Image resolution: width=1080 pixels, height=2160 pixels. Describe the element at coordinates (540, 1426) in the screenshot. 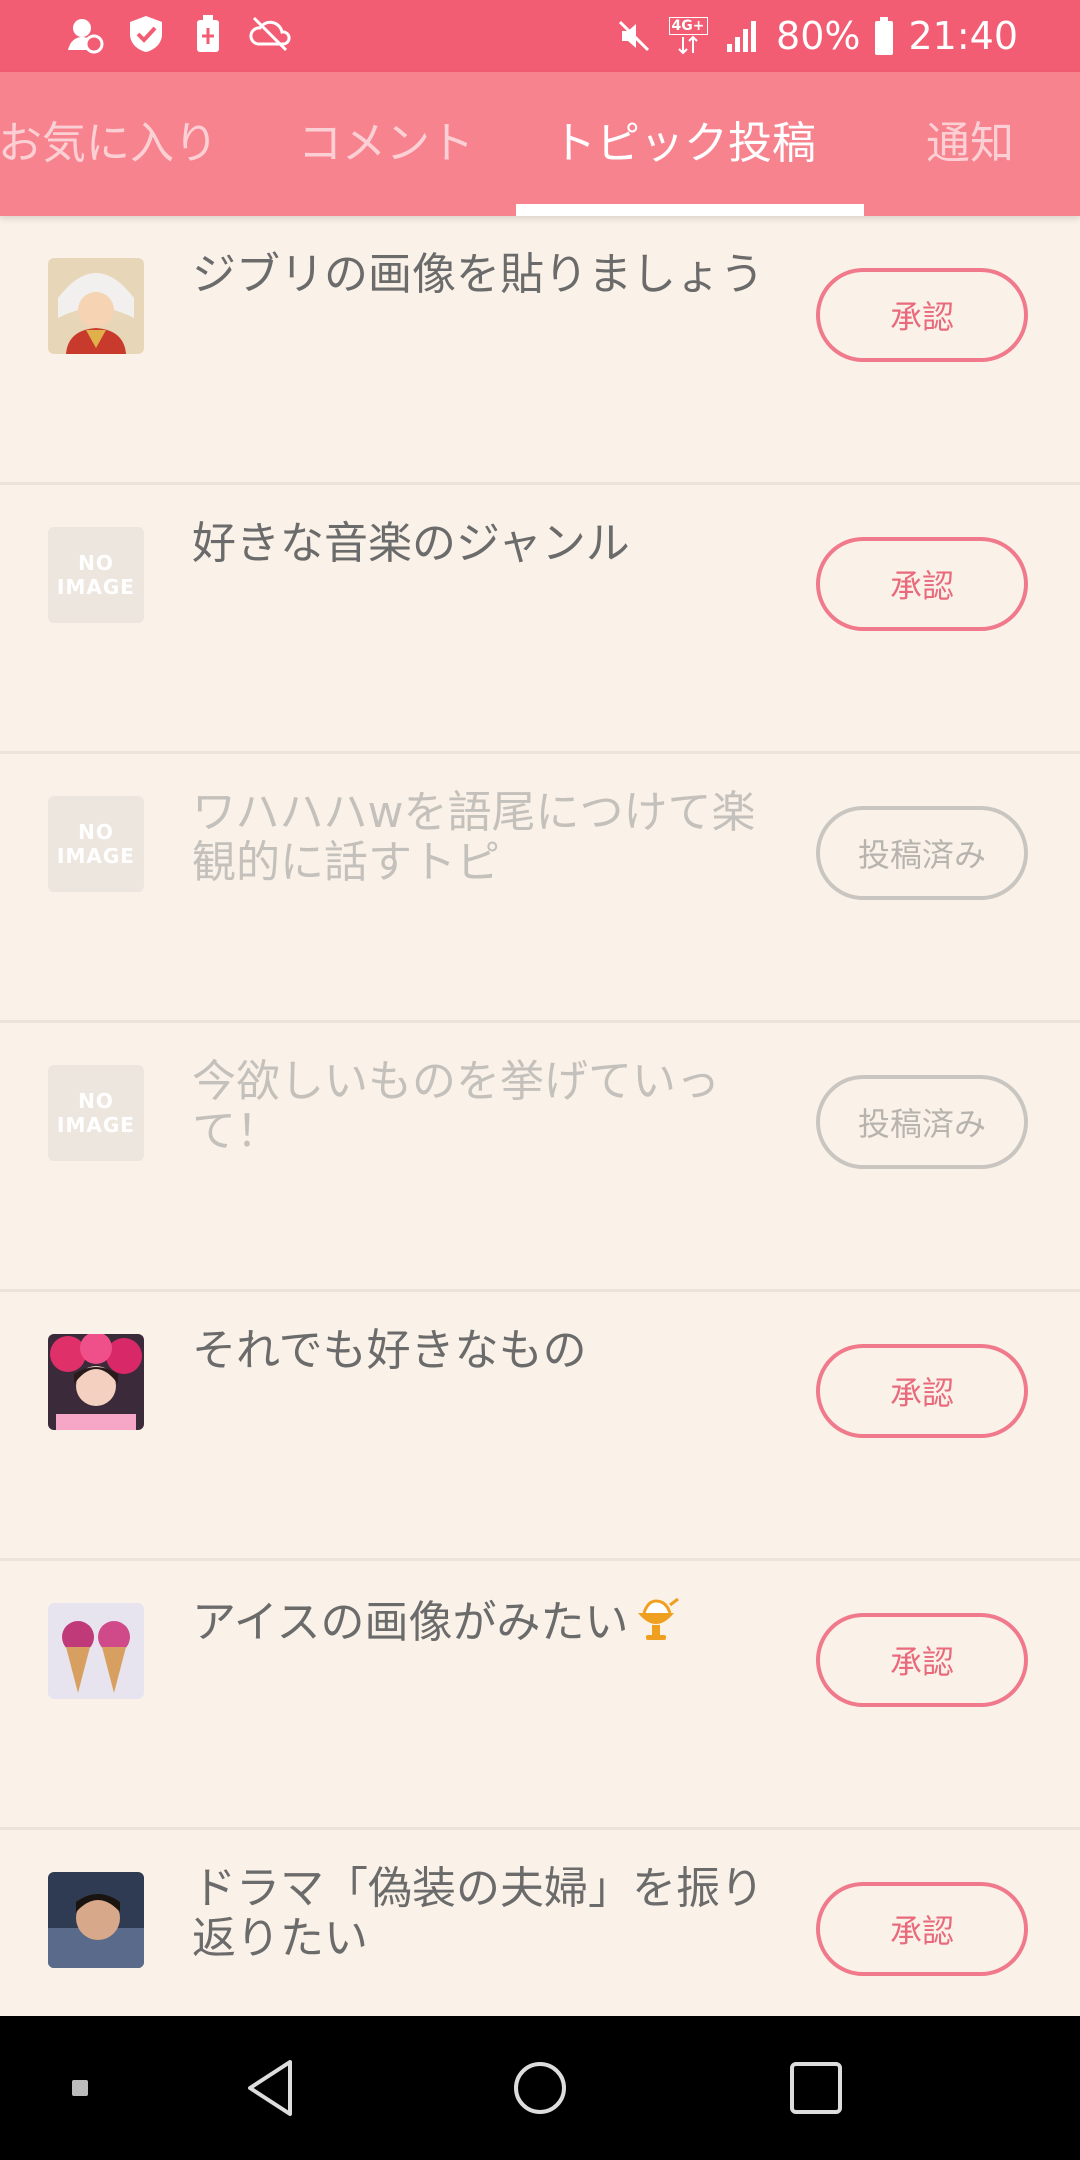

I see `list-item: それでも好きなもの 承認` at that location.